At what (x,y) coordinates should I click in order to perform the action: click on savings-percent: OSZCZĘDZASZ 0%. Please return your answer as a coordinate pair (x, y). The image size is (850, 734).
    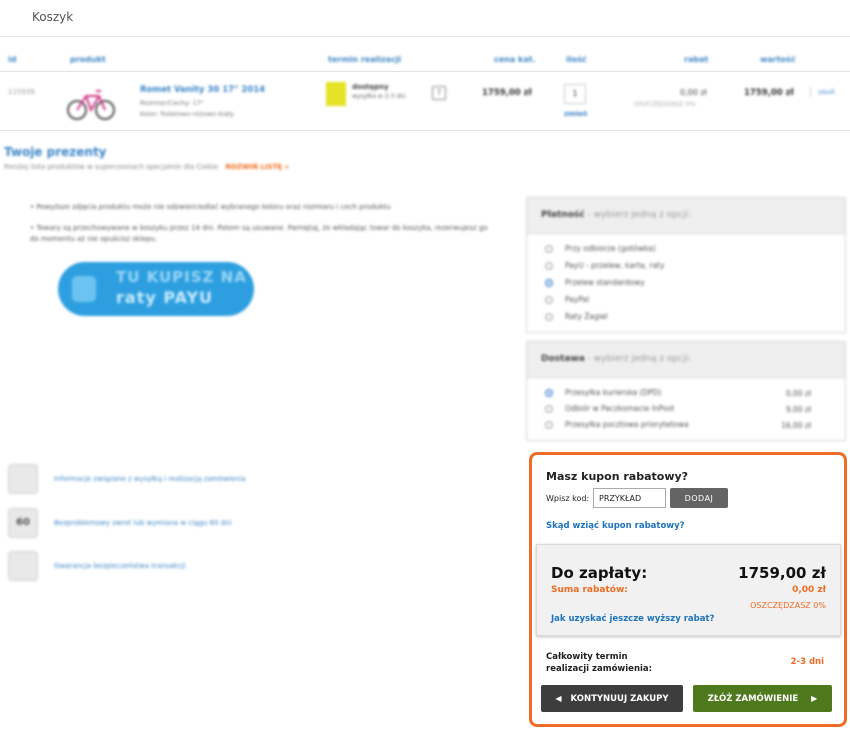
    Looking at the image, I should click on (788, 605).